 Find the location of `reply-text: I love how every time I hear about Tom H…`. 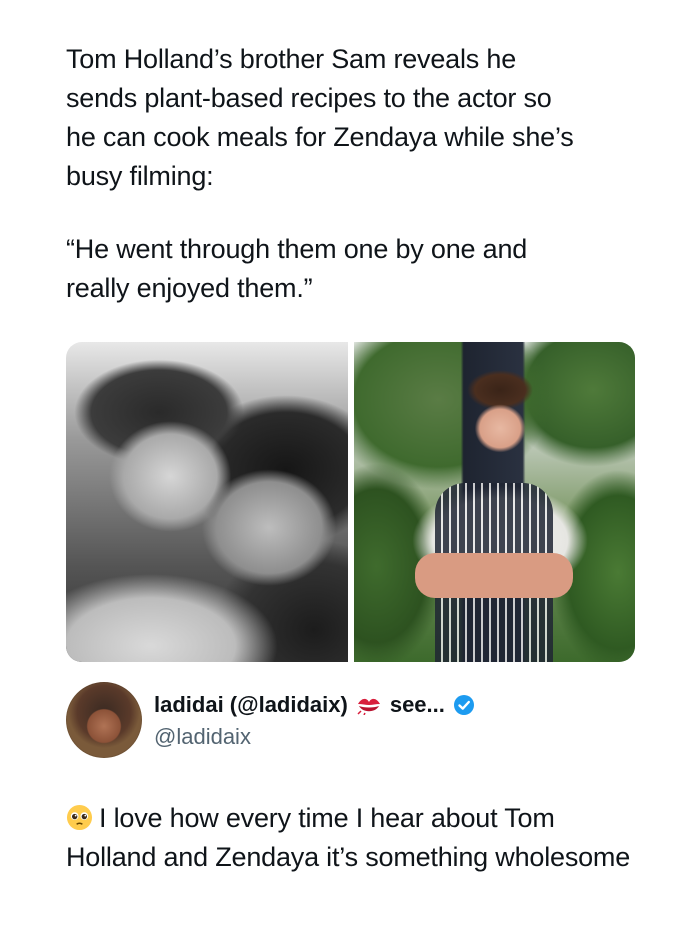

reply-text: I love how every time I hear about Tom H… is located at coordinates (348, 837).